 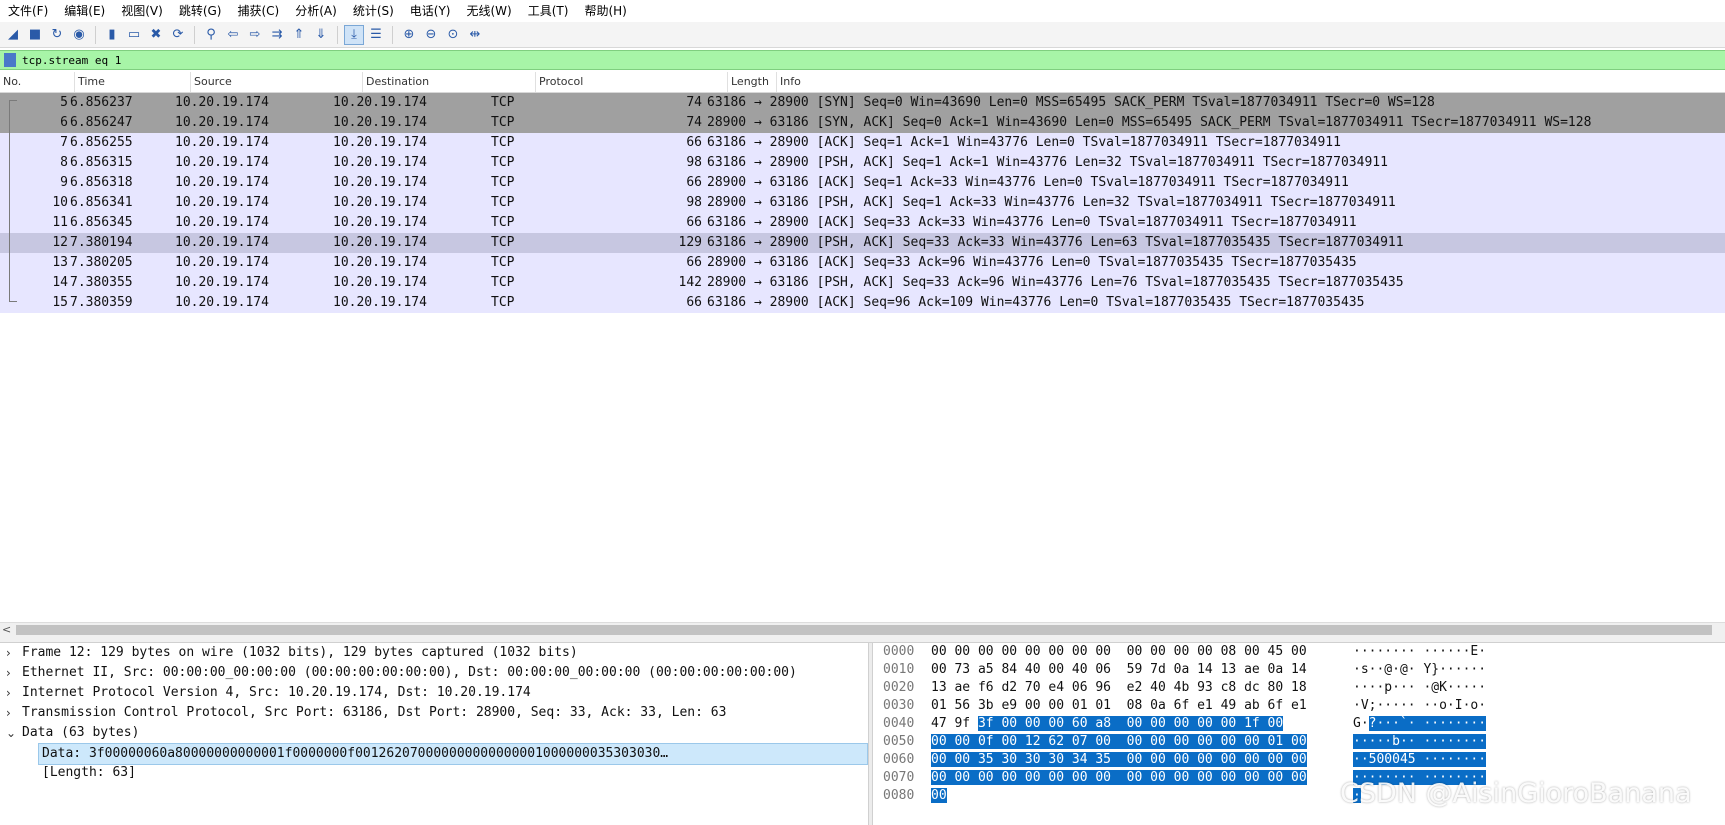 I want to click on hex-ascii: ····p··· ·@K·····, so click(x=1419, y=688).